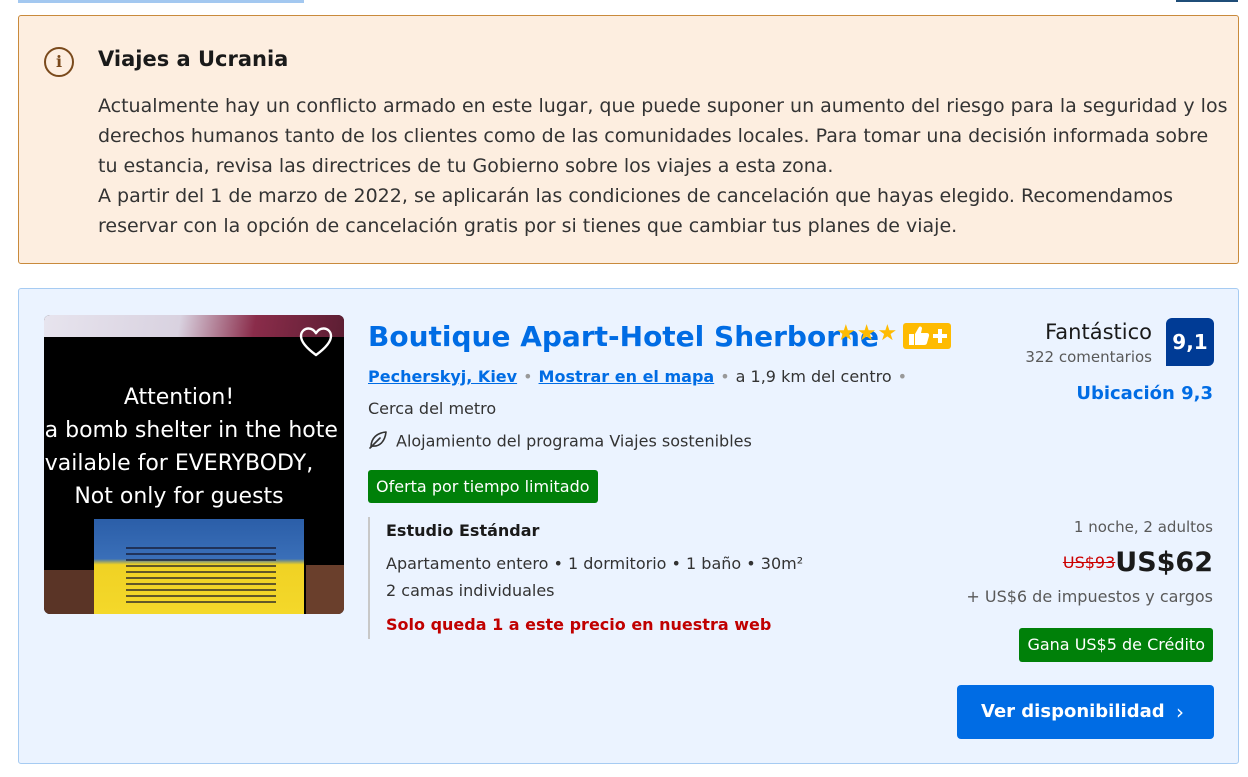 The width and height of the screenshot is (1248, 777). Describe the element at coordinates (1089, 596) in the screenshot. I see `taxes-text: + US$6 de impuestos y cargos` at that location.